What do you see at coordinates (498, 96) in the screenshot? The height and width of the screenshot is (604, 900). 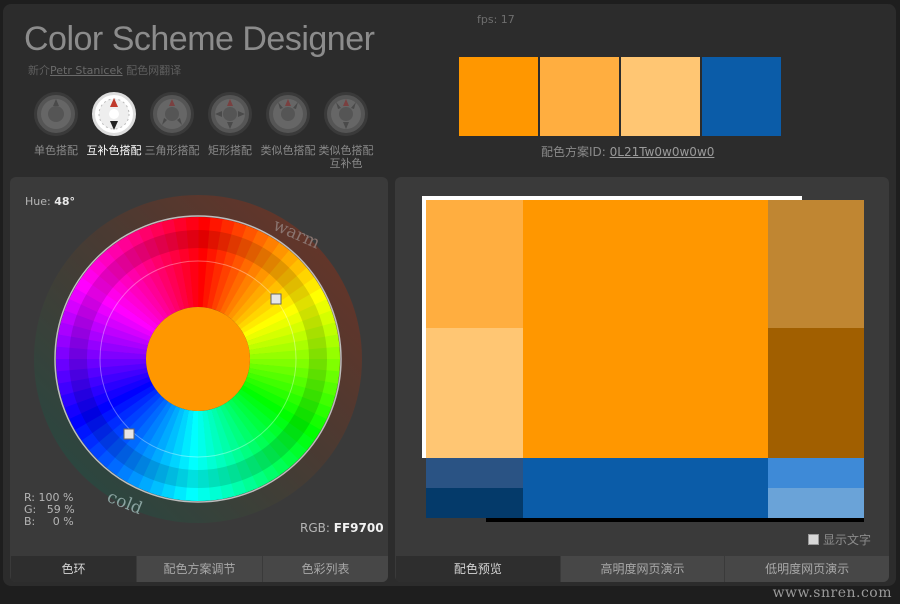 I see `swatch-primary` at bounding box center [498, 96].